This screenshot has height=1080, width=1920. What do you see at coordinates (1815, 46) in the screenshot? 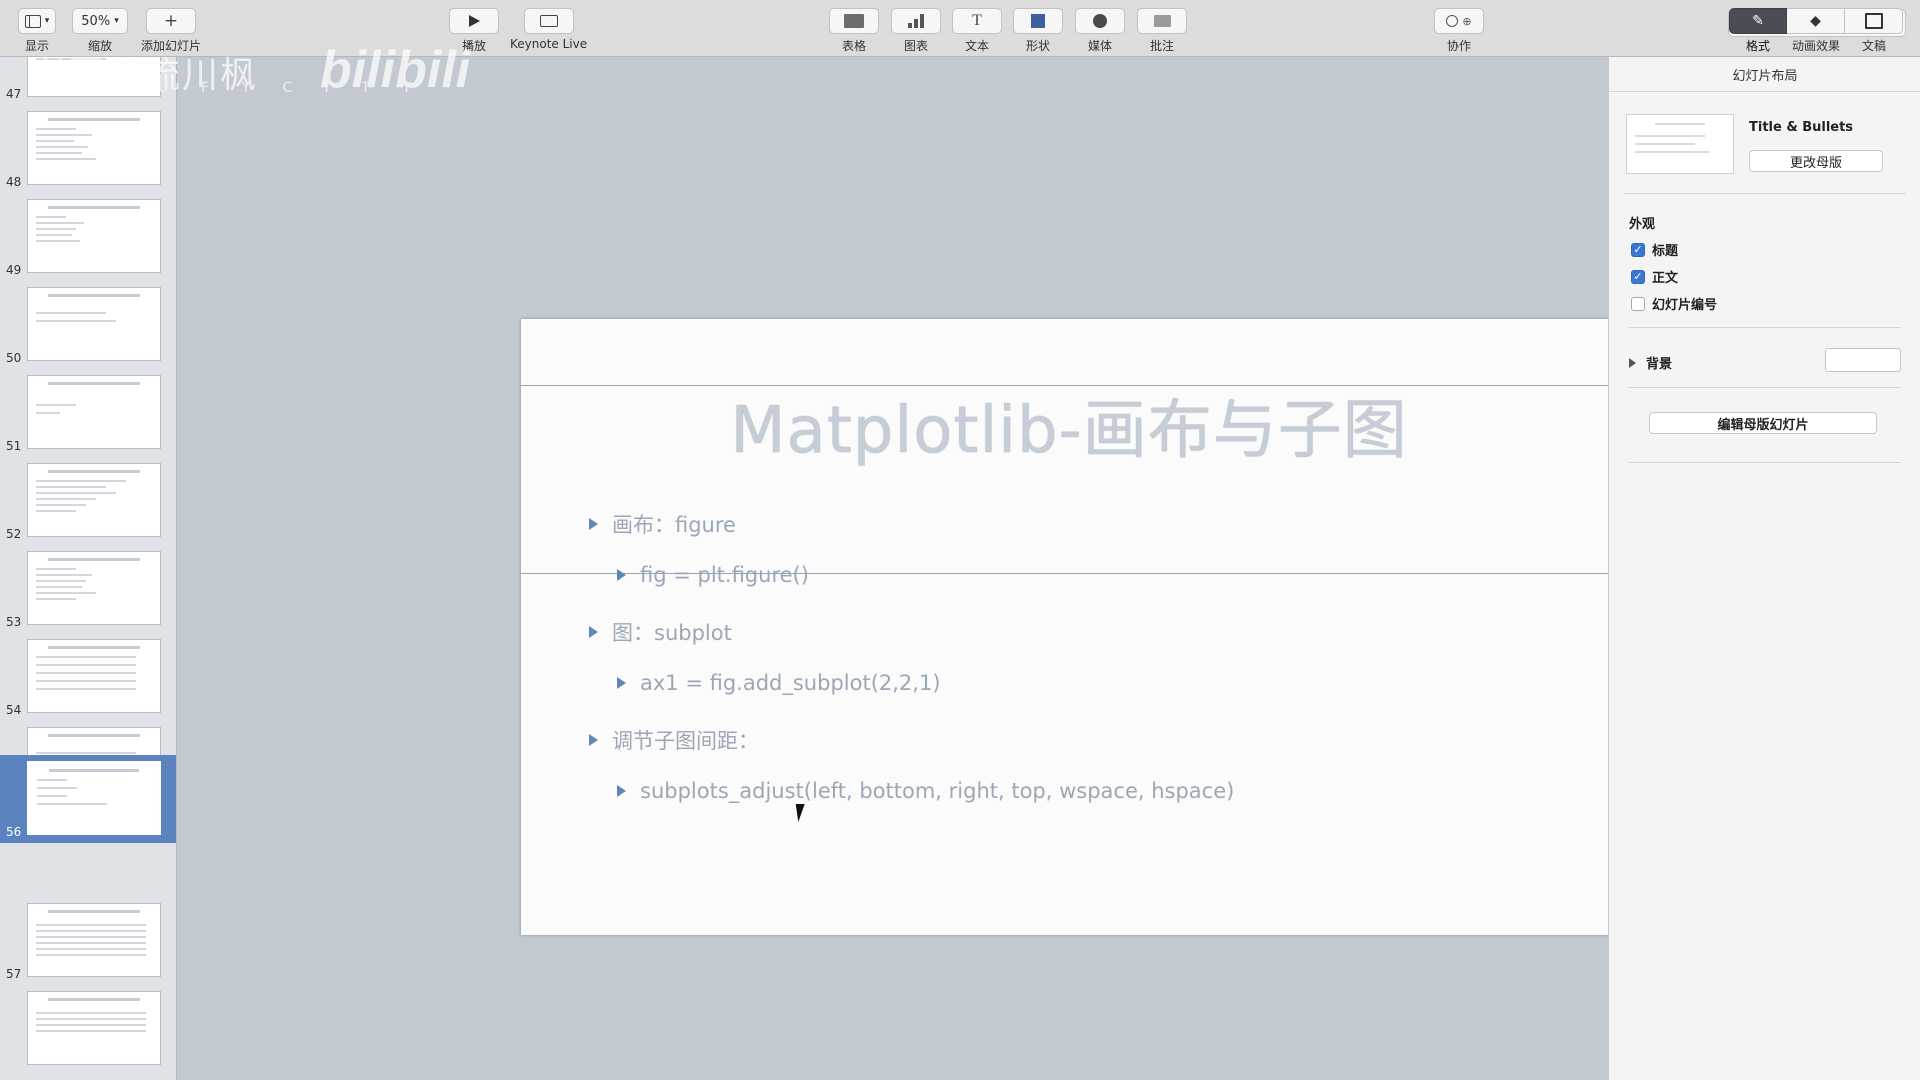
I see `animate-label: 动画效果` at bounding box center [1815, 46].